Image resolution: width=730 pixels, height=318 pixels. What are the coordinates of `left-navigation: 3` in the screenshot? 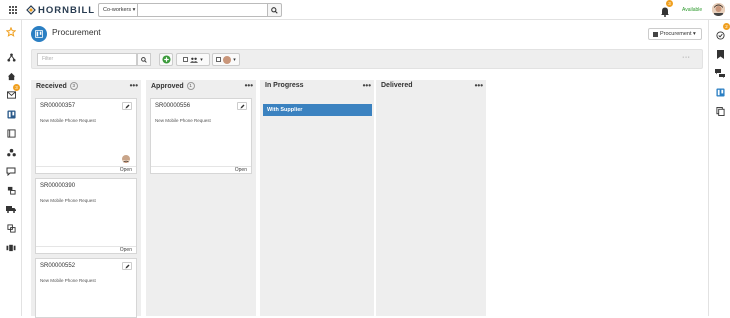 It's located at (11, 168).